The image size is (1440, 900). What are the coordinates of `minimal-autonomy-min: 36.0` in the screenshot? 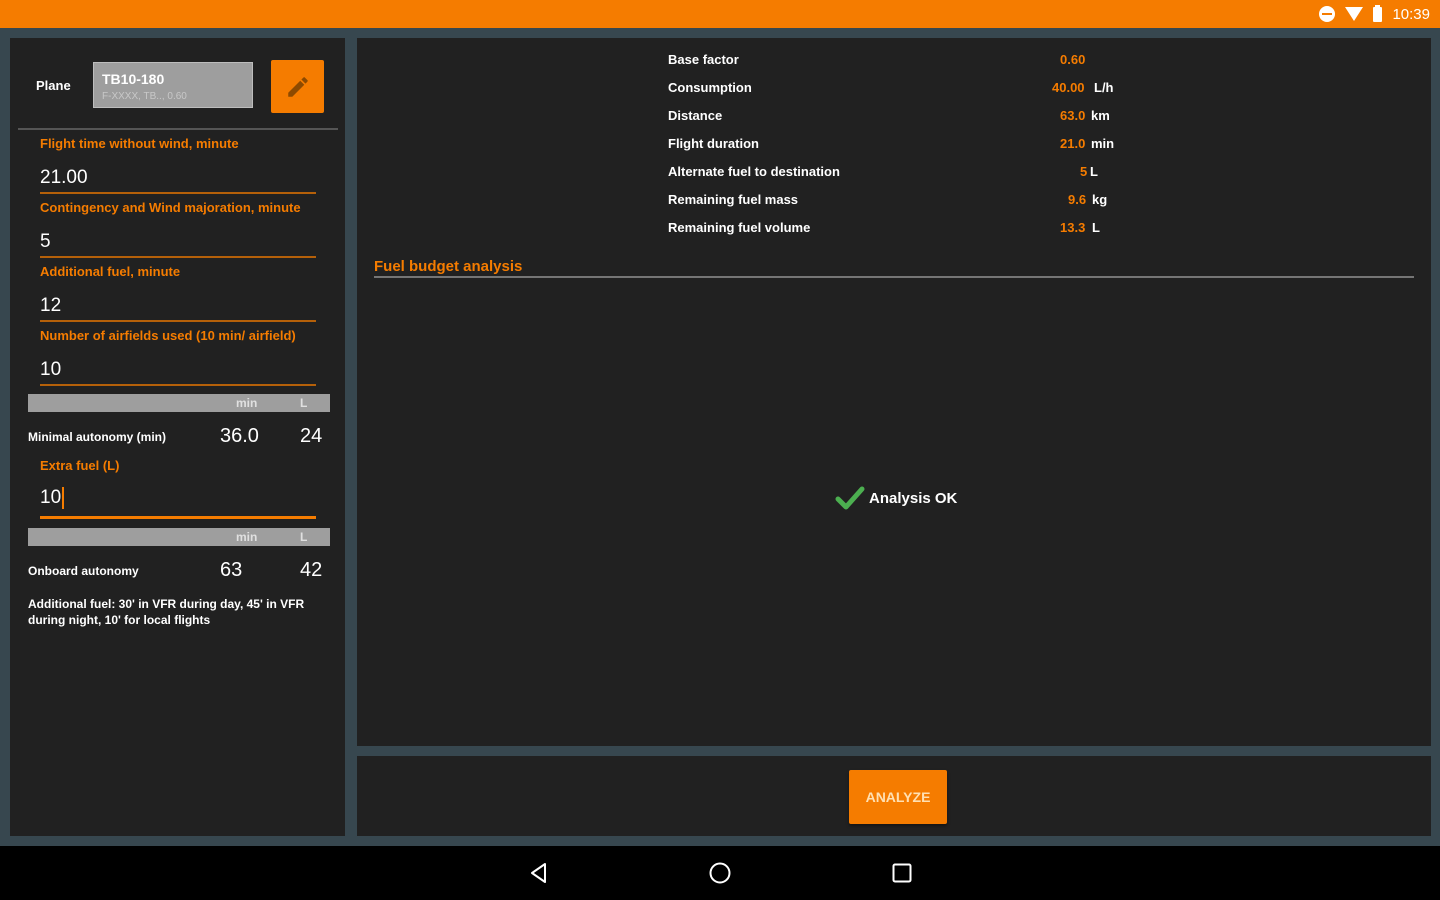 It's located at (239, 436).